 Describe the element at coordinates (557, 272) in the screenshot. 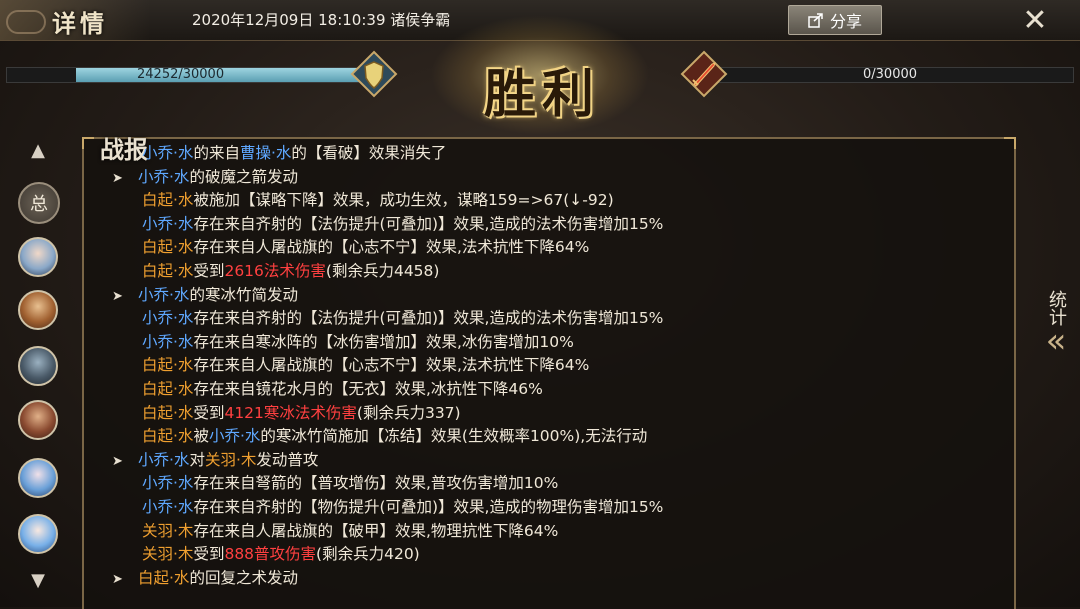

I see `log-line: 白起·水受到2616法术伤害(剩余兵力4458)` at that location.